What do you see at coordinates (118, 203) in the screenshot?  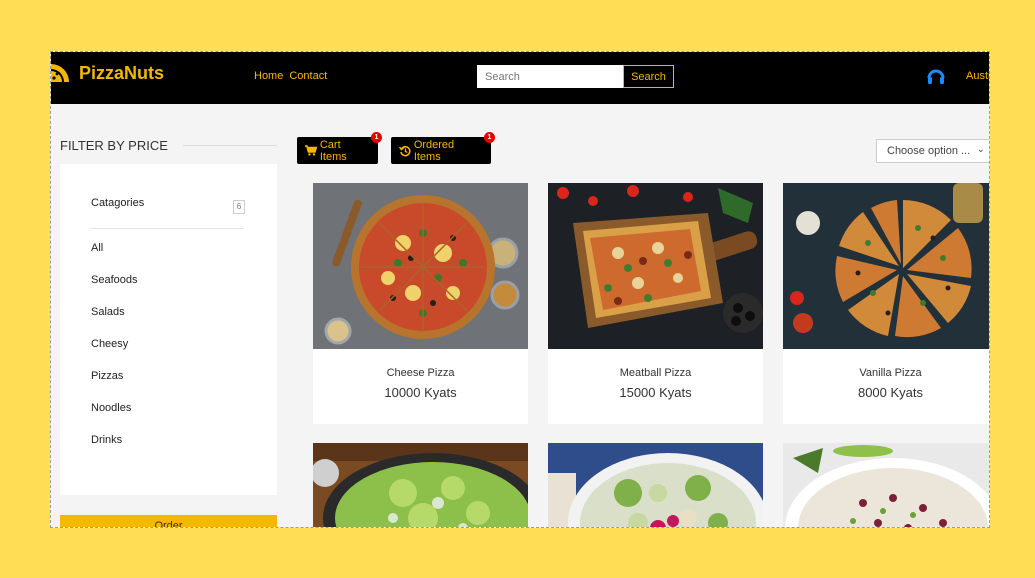 I see `categories-heading: Catagories` at bounding box center [118, 203].